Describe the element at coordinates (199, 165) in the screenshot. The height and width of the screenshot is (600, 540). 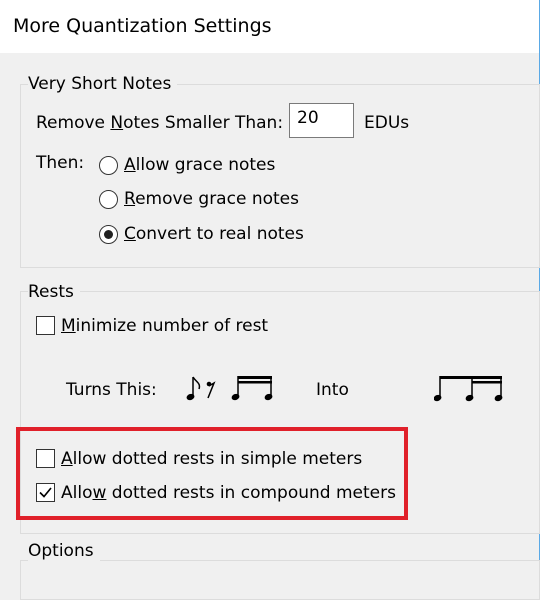
I see `allow-grace-notes-label: Allow grace notes` at that location.